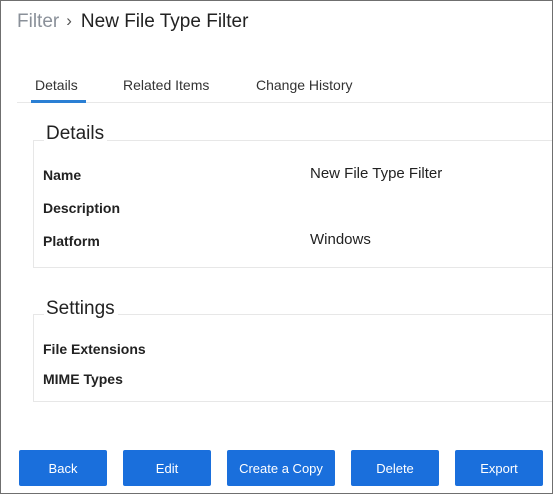  Describe the element at coordinates (83, 379) in the screenshot. I see `mime-types-label: MIME Types` at that location.